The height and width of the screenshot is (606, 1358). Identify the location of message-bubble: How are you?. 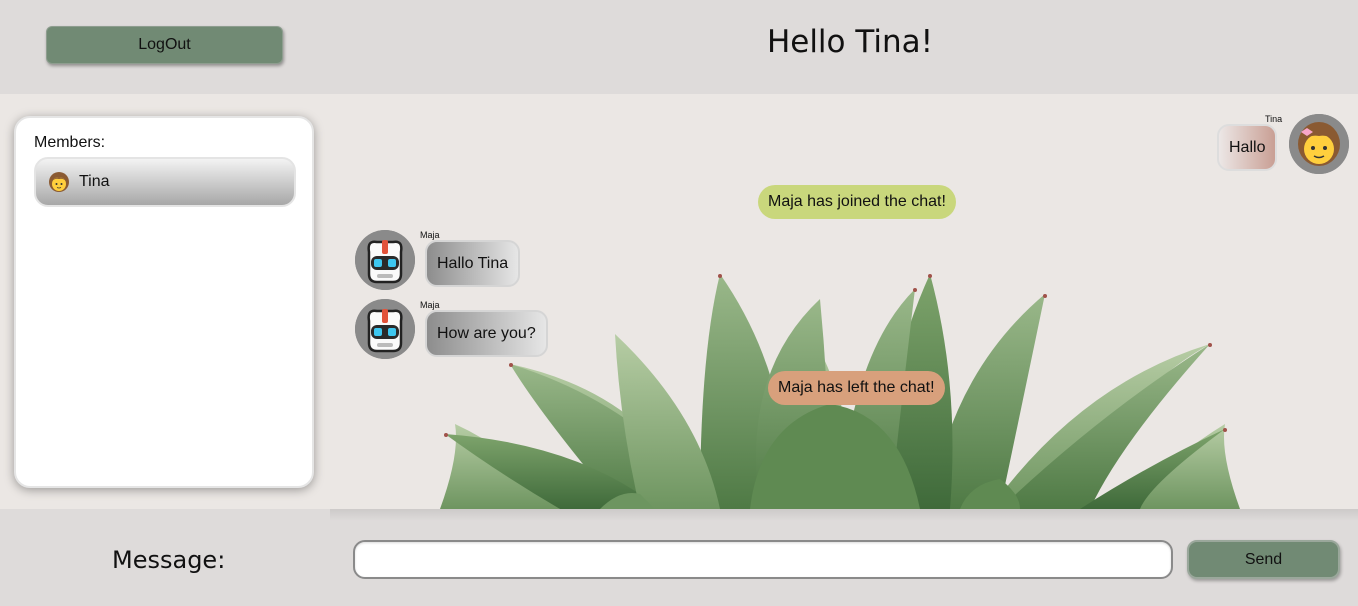
(486, 333).